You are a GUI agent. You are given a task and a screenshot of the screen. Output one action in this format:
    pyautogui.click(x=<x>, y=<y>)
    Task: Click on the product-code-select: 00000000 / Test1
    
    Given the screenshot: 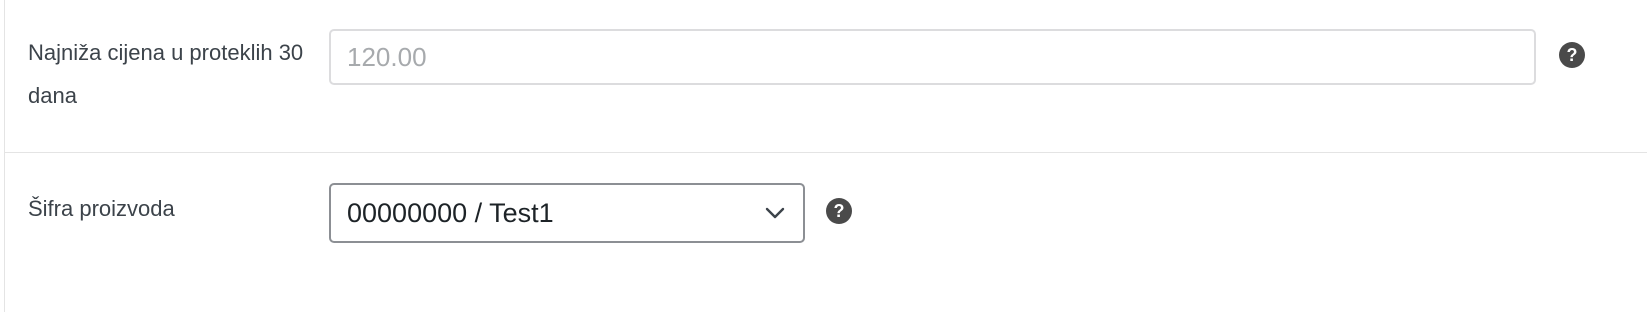 What is the action you would take?
    pyautogui.click(x=567, y=213)
    